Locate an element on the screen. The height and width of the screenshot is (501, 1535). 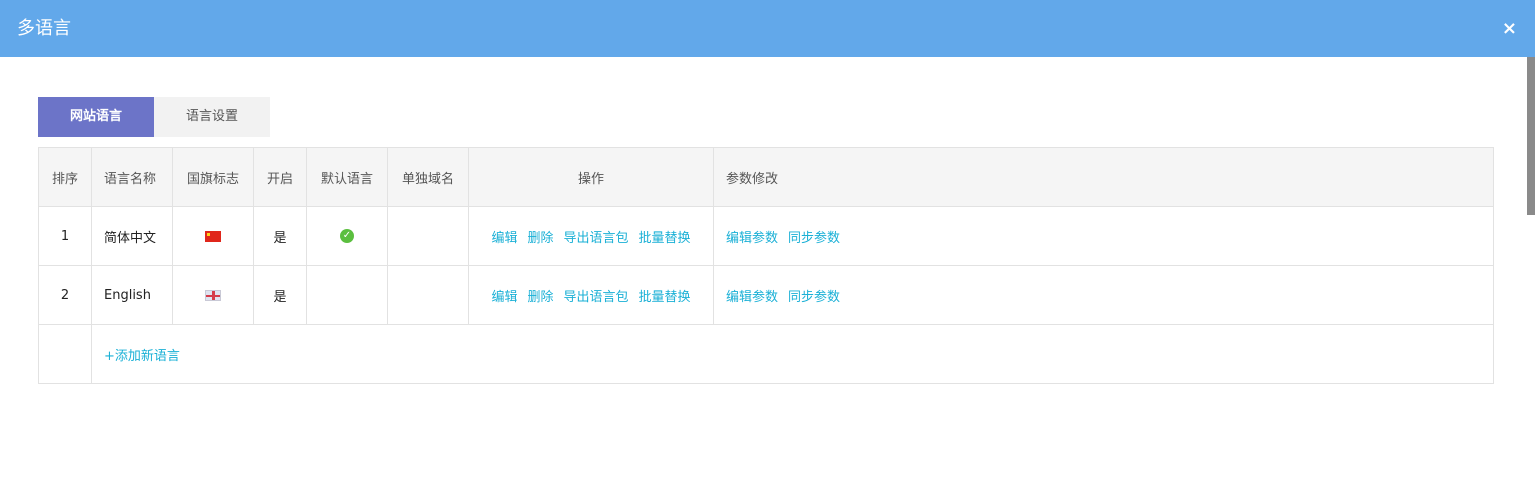
tab-bar: 网站语言 语言设置 is located at coordinates (154, 117).